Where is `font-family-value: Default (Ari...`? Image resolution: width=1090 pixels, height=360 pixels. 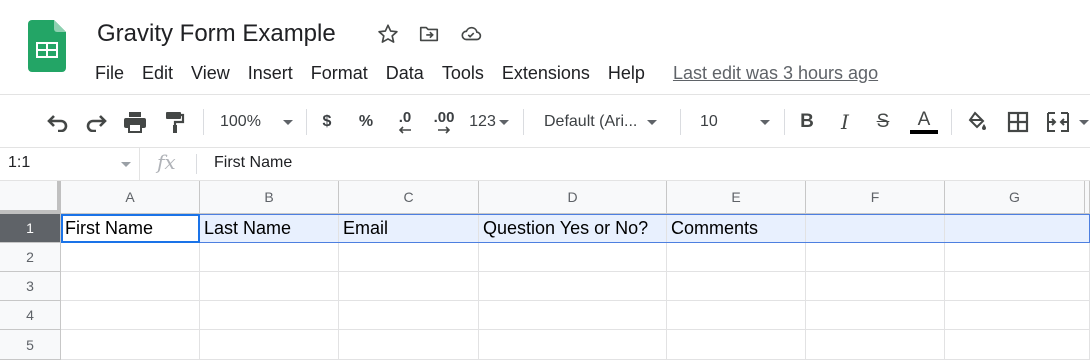 font-family-value: Default (Ari... is located at coordinates (591, 121).